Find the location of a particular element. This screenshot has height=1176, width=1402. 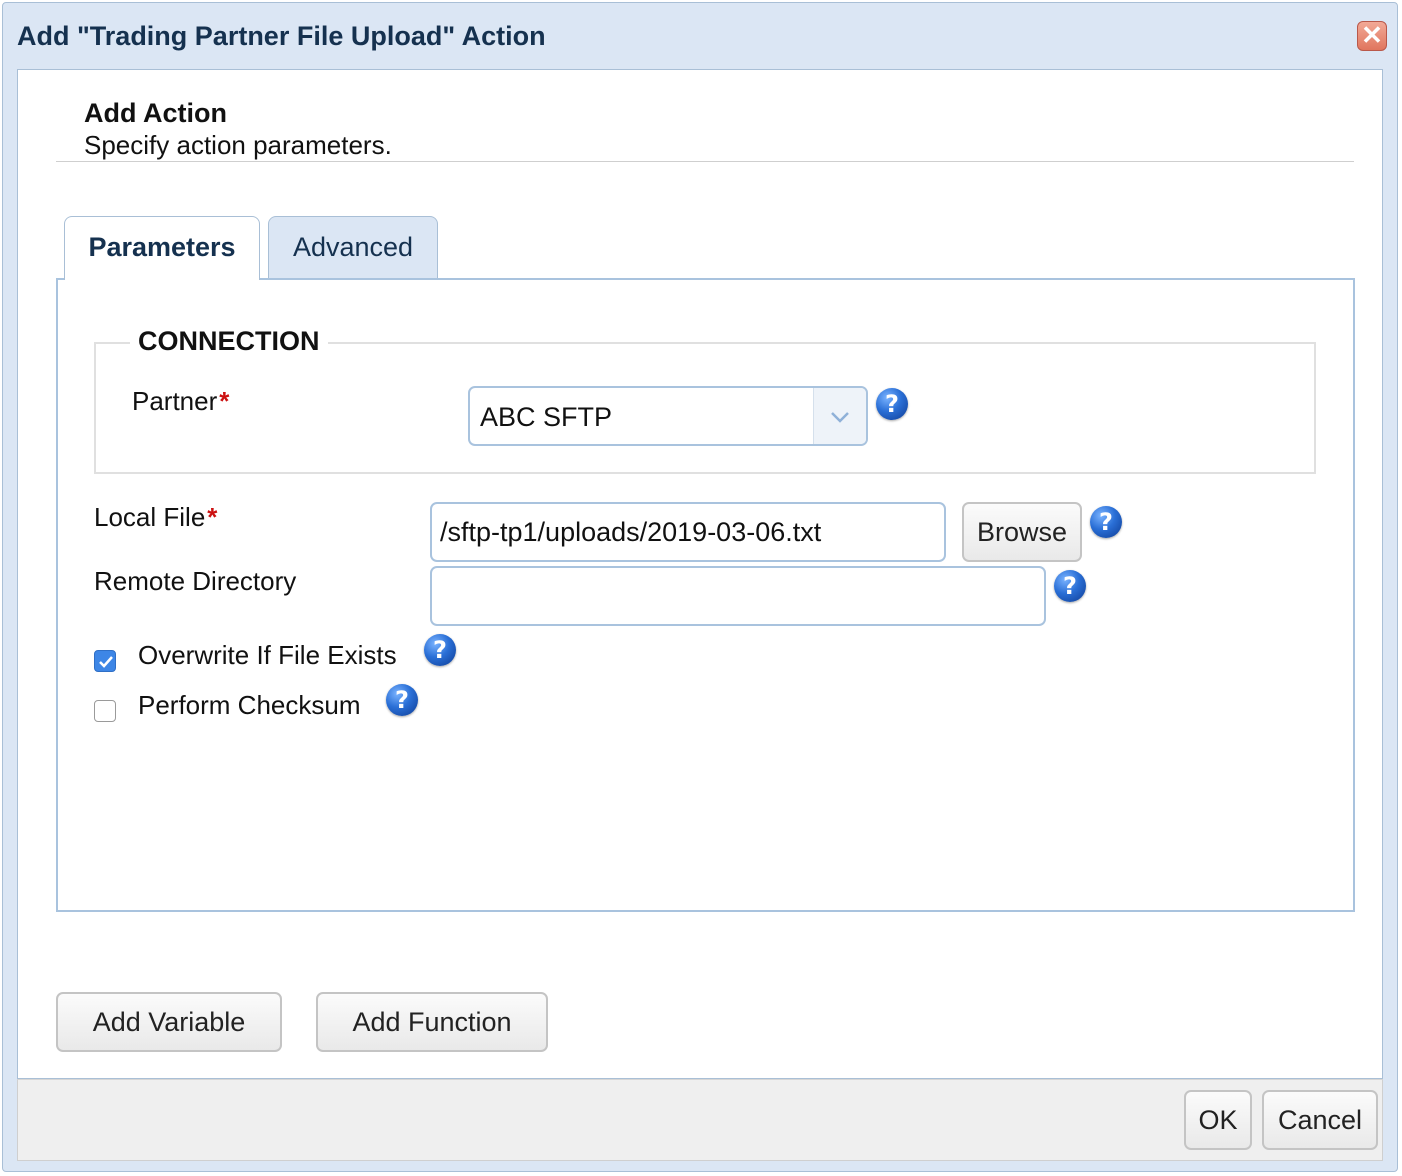

local-file-label: Local File* is located at coordinates (155, 517).